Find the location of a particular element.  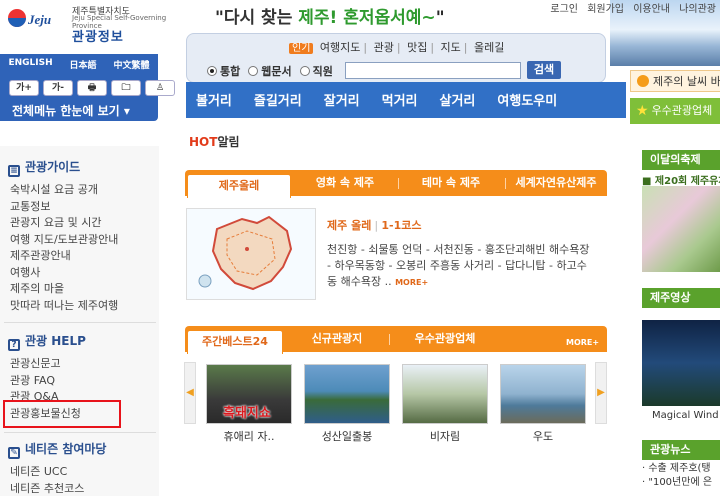

tab-world-heritage: 세계자연유산제주 is located at coordinates (556, 183).